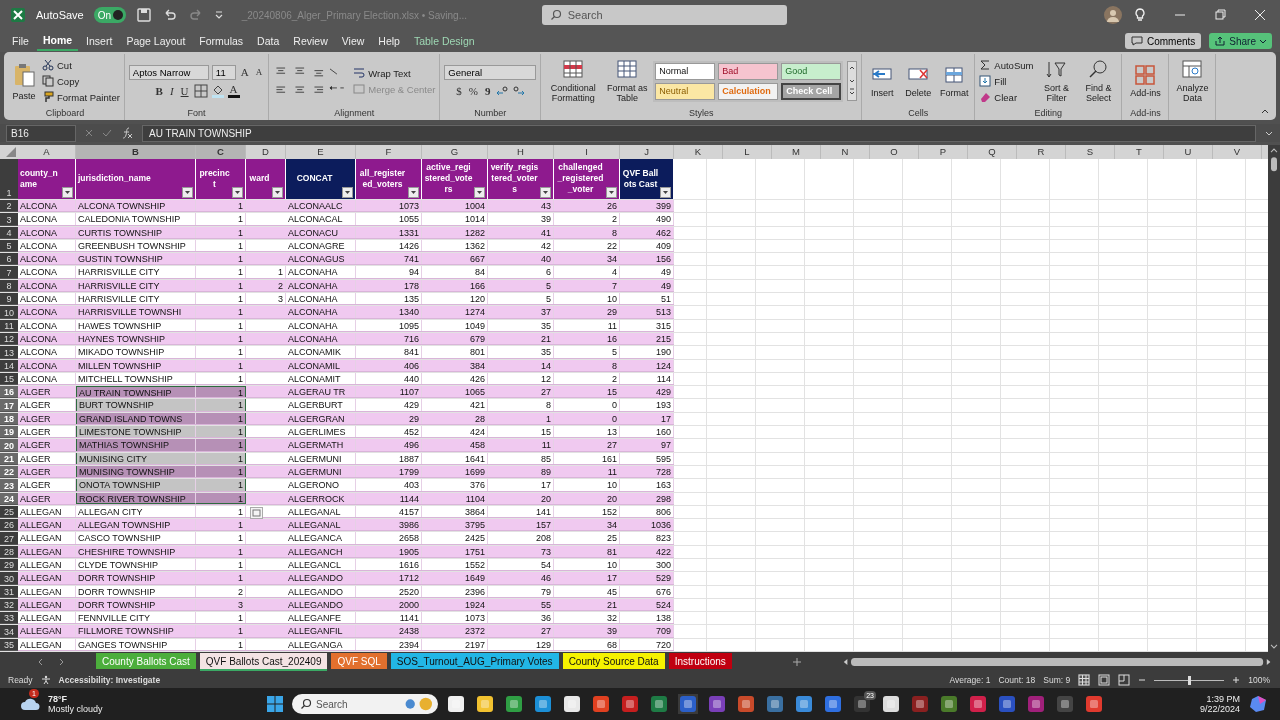 Image resolution: width=1280 pixels, height=720 pixels. I want to click on row-header: 34, so click(9, 631).